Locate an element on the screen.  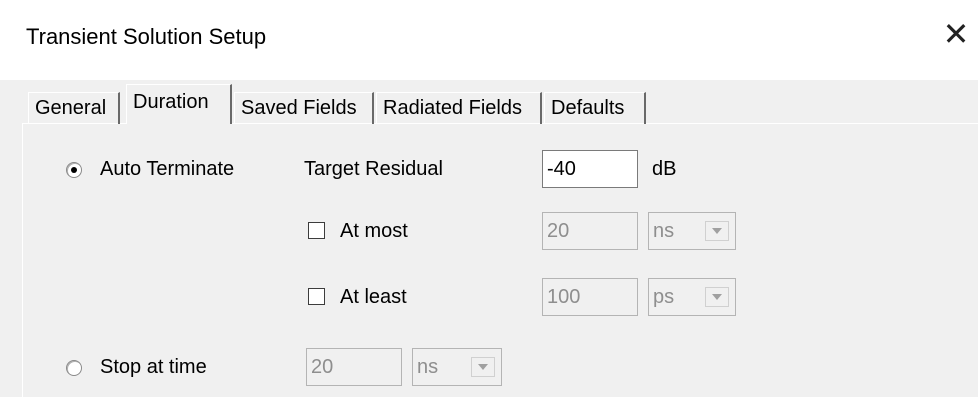
at-most-input: 20 is located at coordinates (590, 231).